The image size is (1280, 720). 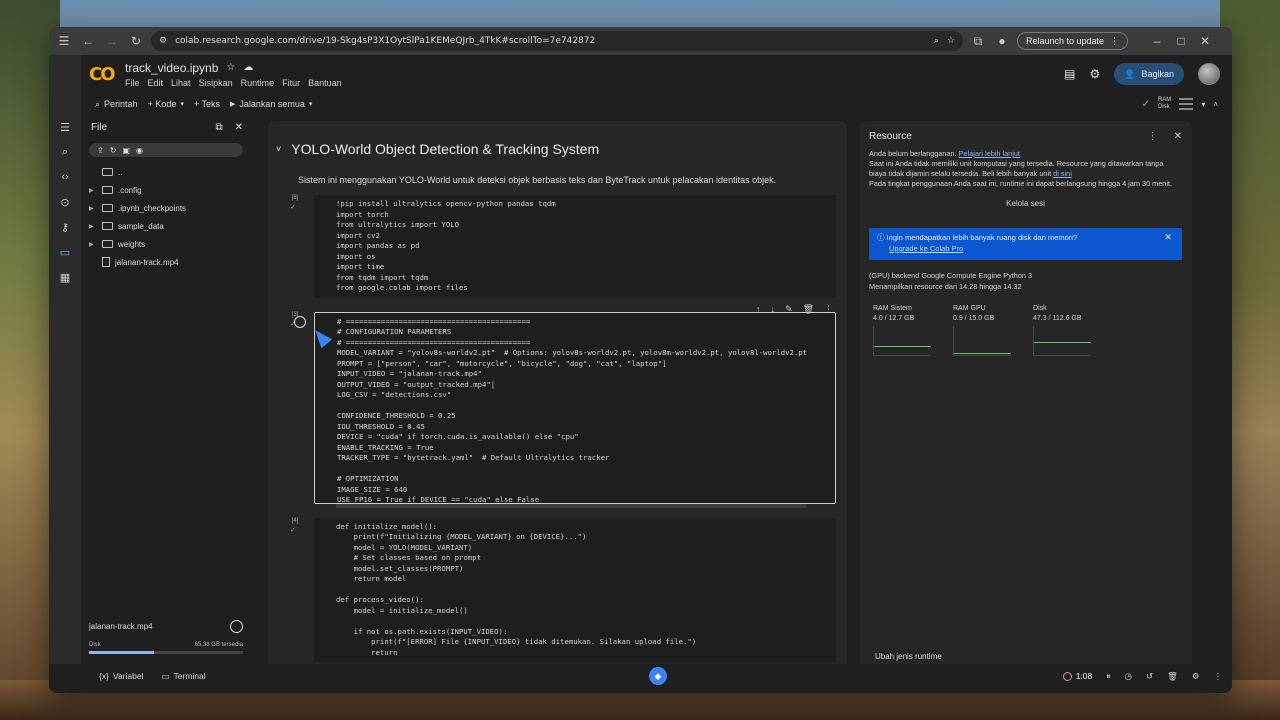 I want to click on change-runtime-button: Ubah jenis runtime, so click(x=908, y=656).